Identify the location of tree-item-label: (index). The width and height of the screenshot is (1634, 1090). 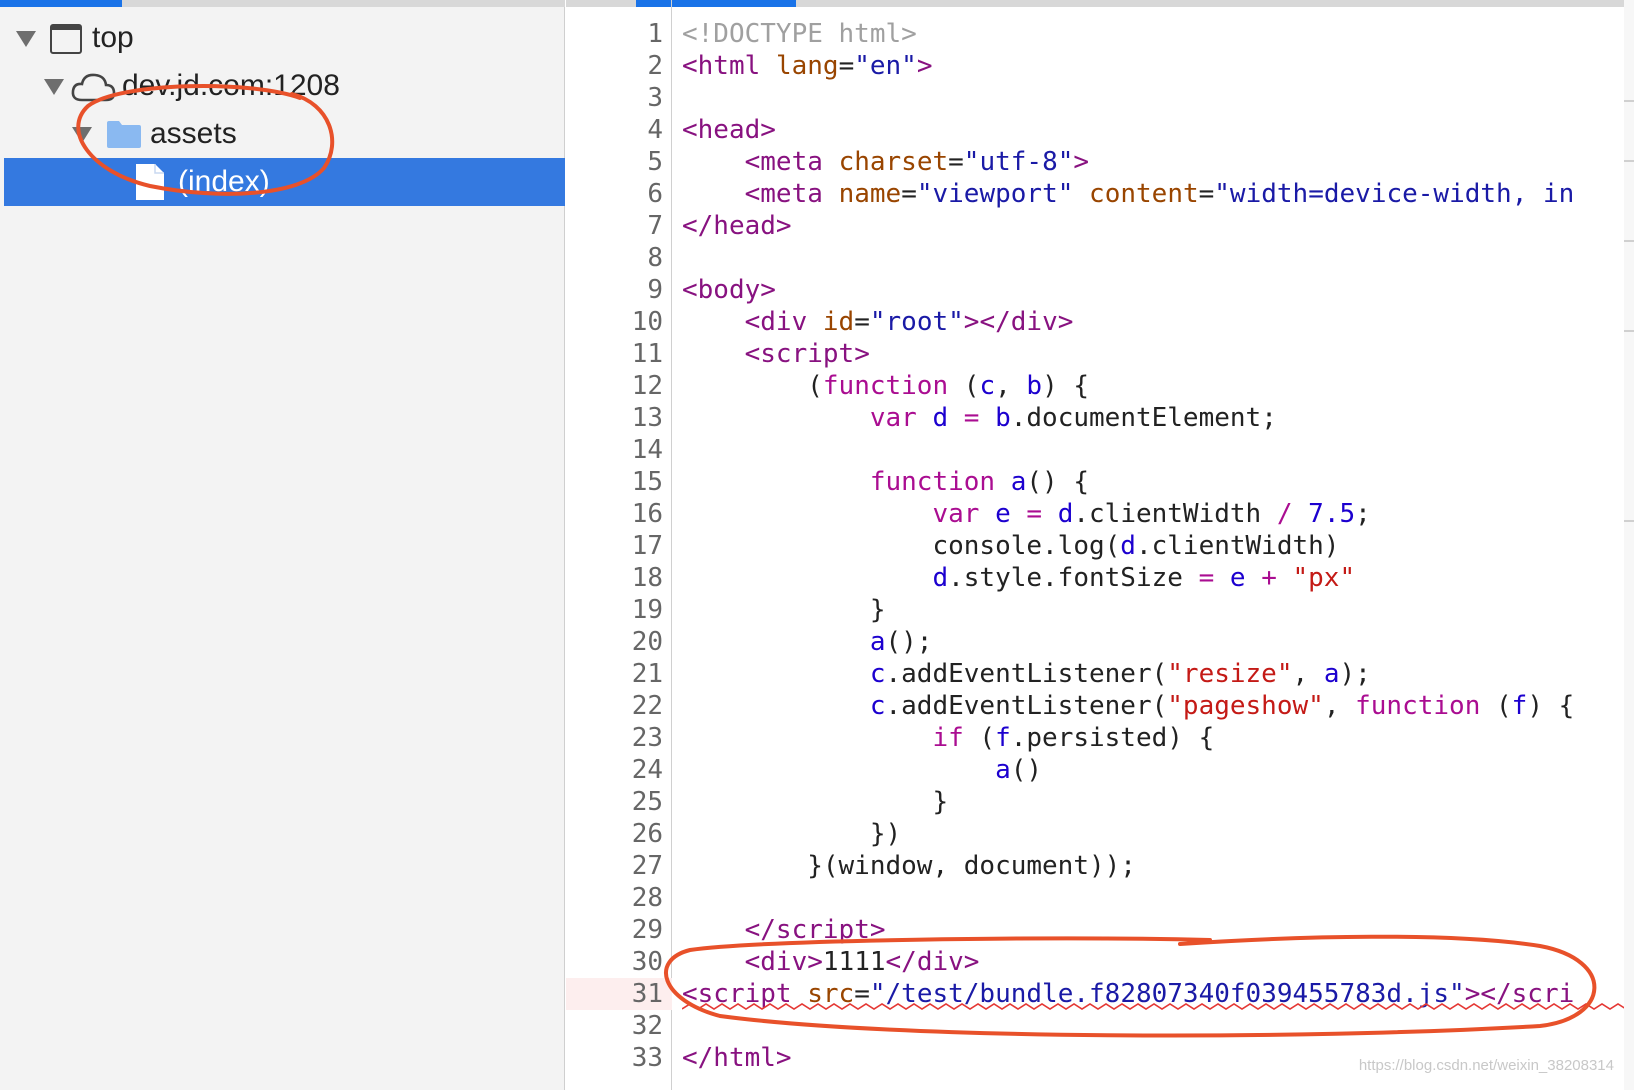
(224, 181).